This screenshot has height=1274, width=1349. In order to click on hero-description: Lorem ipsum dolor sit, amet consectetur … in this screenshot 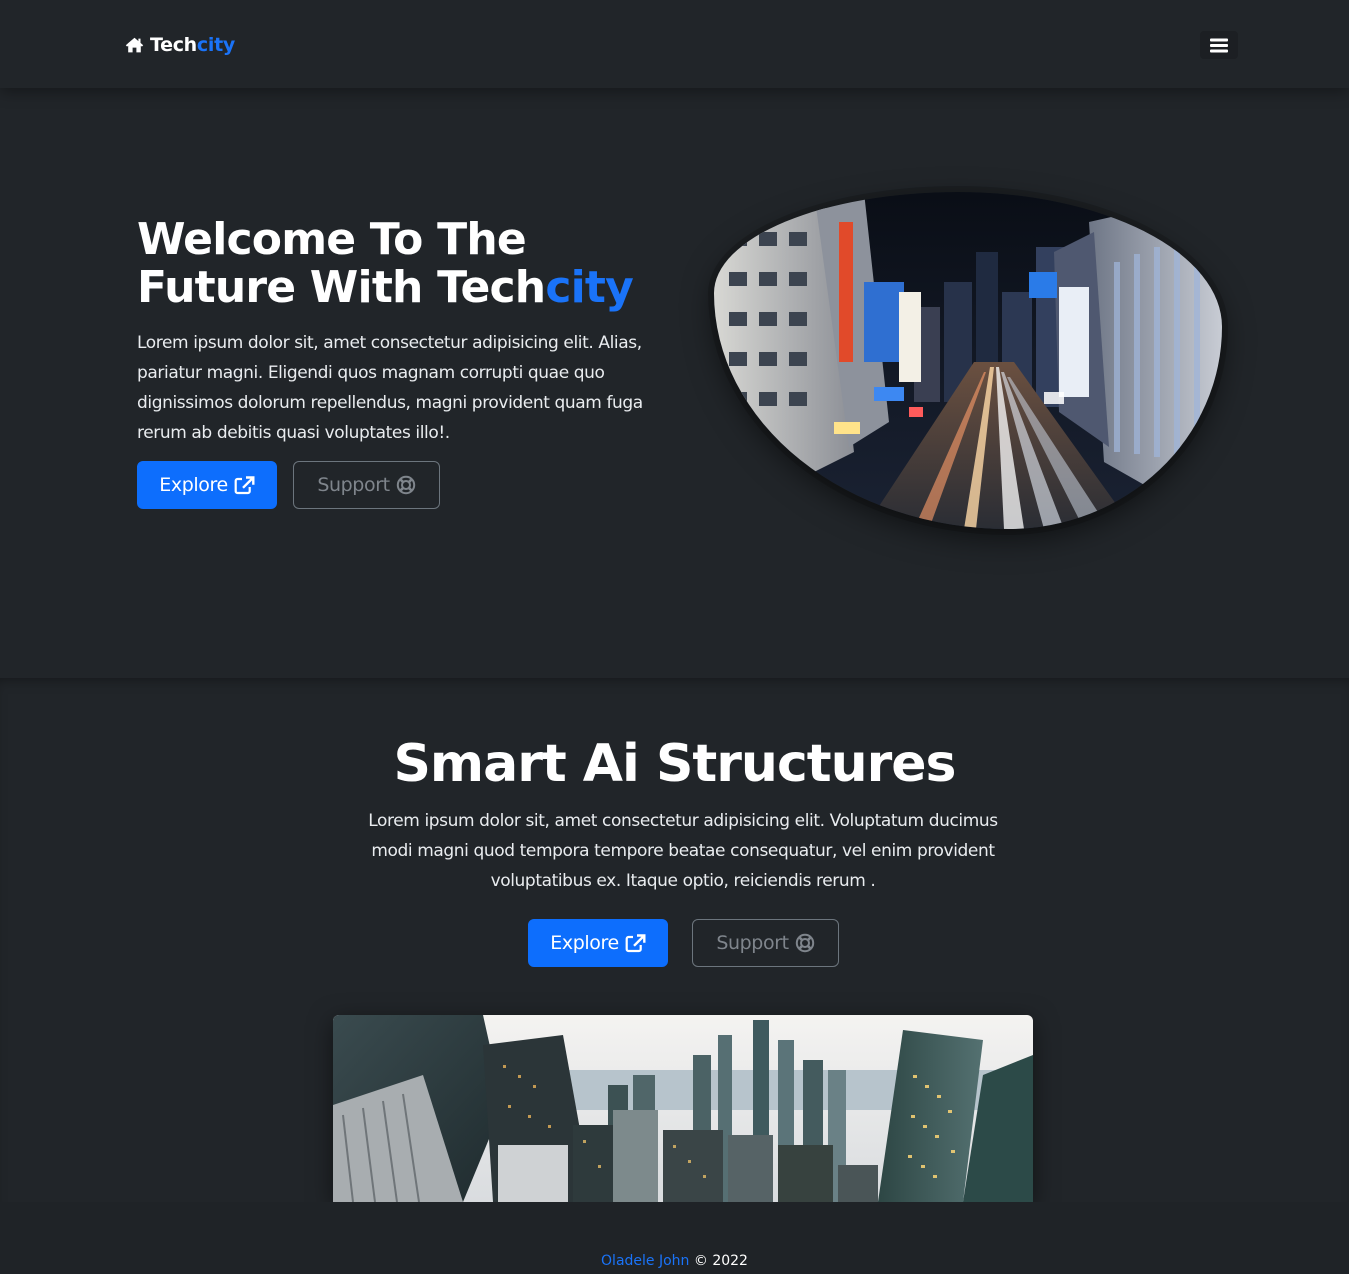, I will do `click(390, 388)`.